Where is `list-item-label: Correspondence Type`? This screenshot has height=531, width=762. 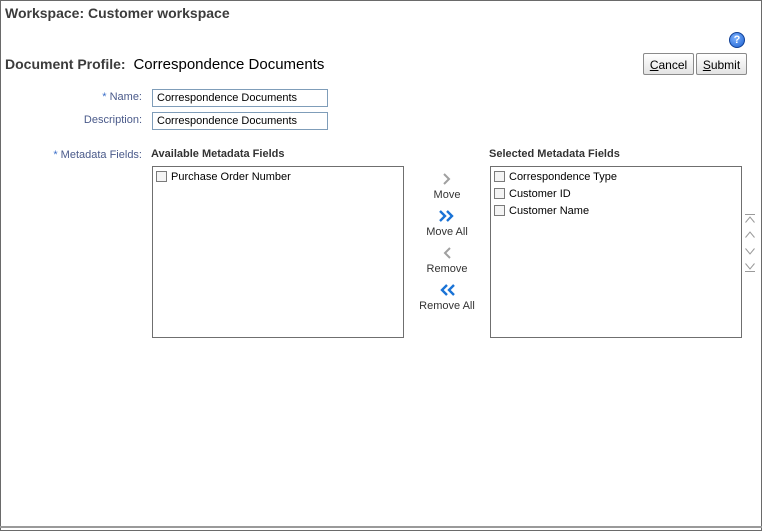 list-item-label: Correspondence Type is located at coordinates (563, 176).